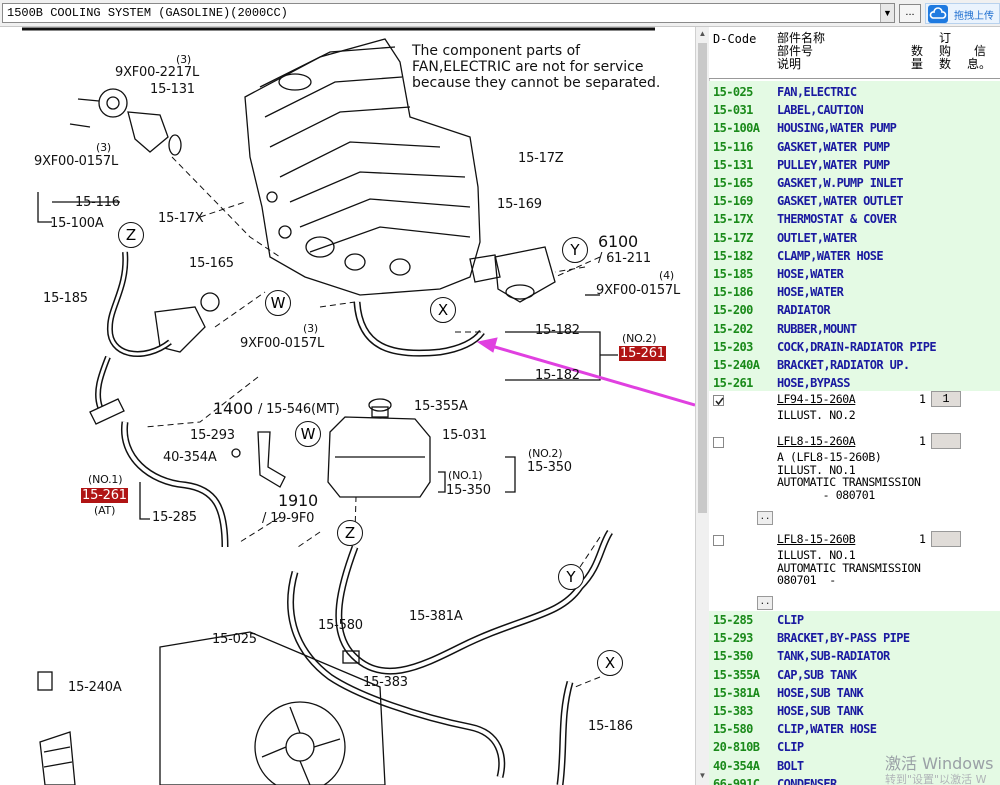 This screenshot has height=785, width=1000. Describe the element at coordinates (733, 383) in the screenshot. I see `part-code: 15-261` at that location.